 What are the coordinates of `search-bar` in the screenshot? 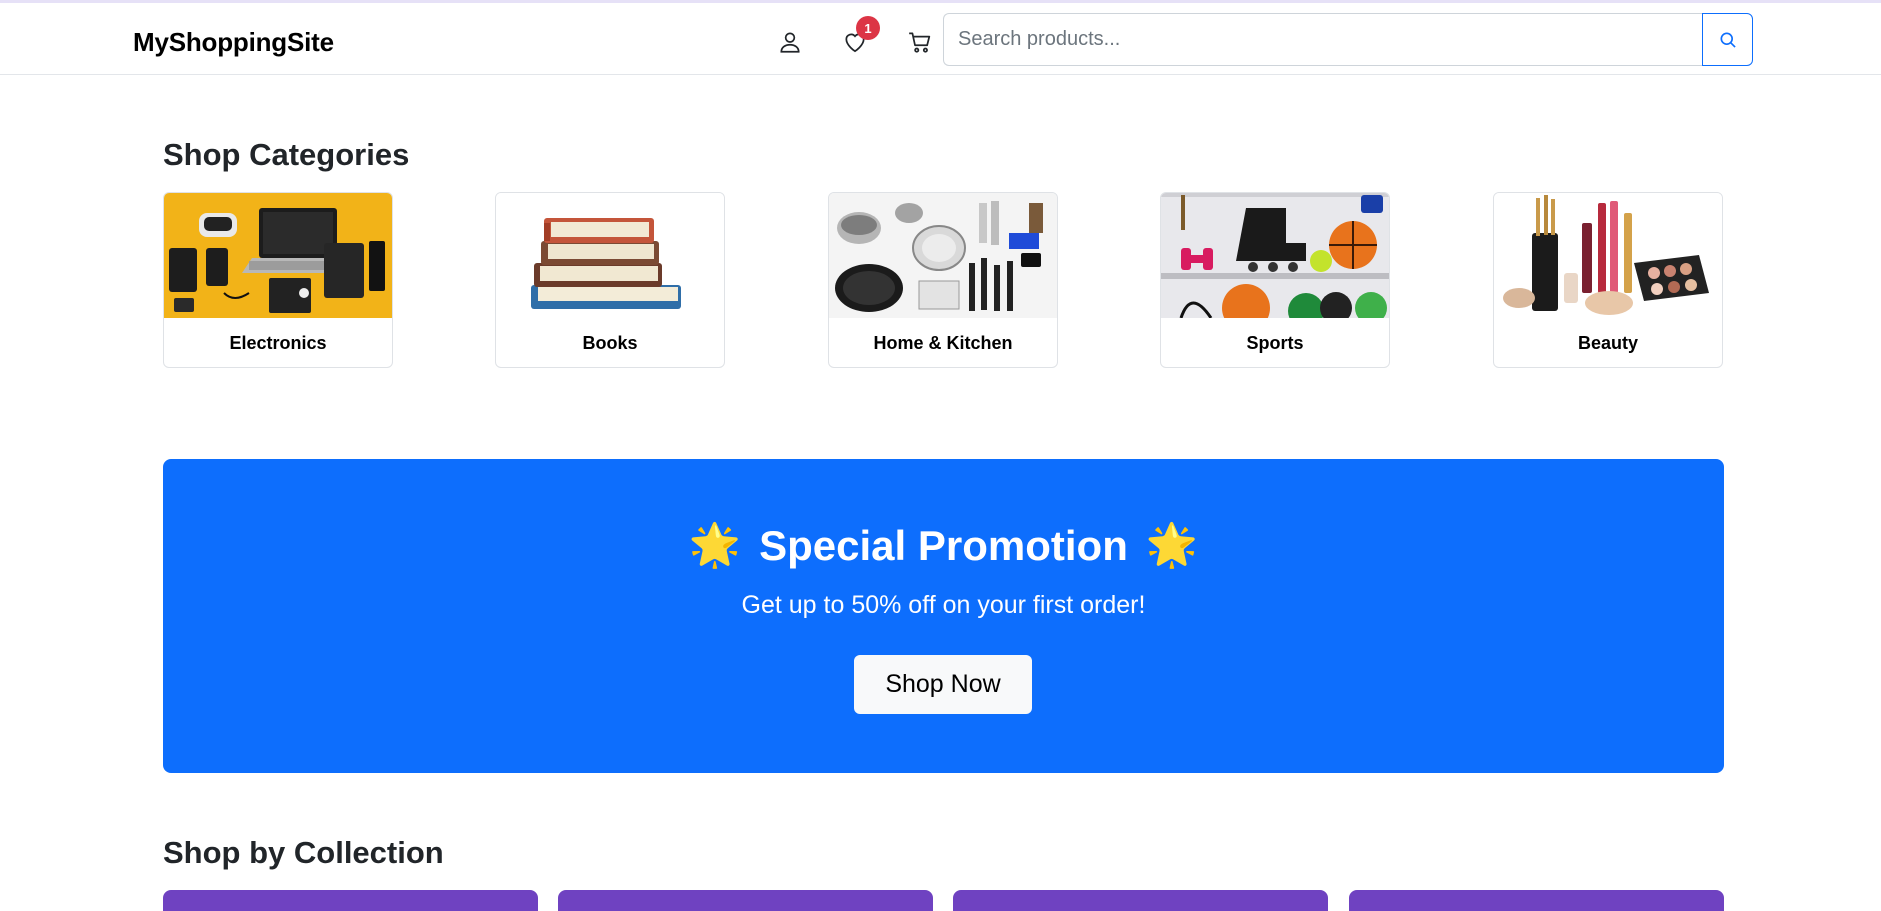 It's located at (1348, 39).